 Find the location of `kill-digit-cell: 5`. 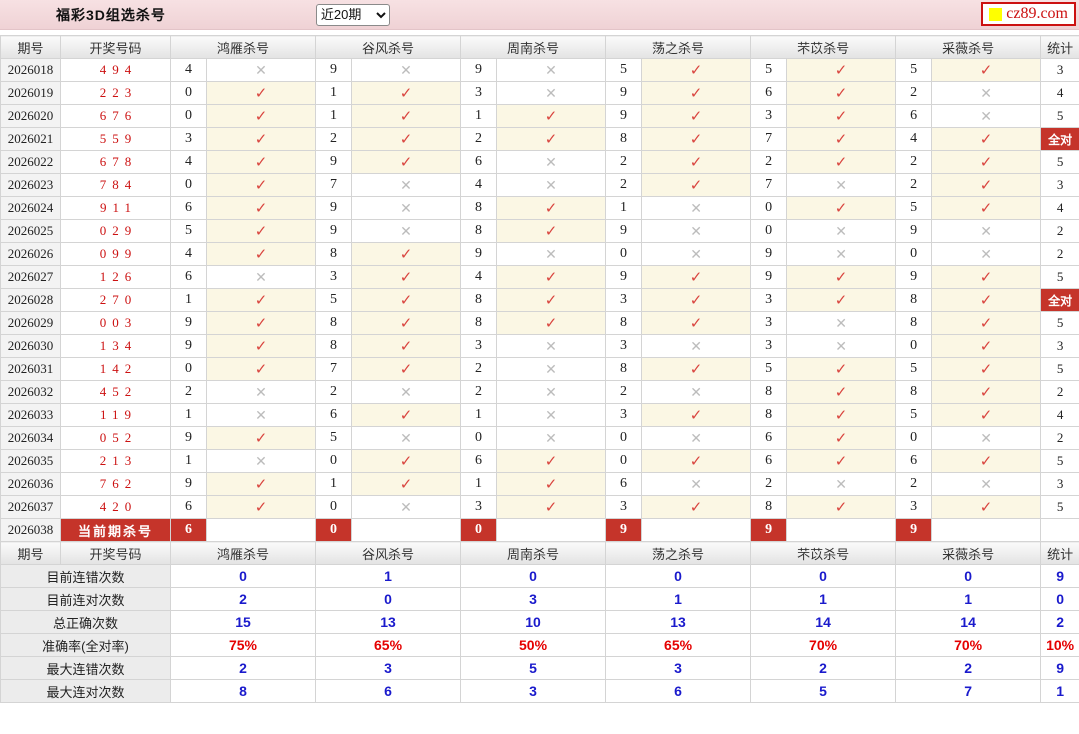

kill-digit-cell: 5 is located at coordinates (334, 300).